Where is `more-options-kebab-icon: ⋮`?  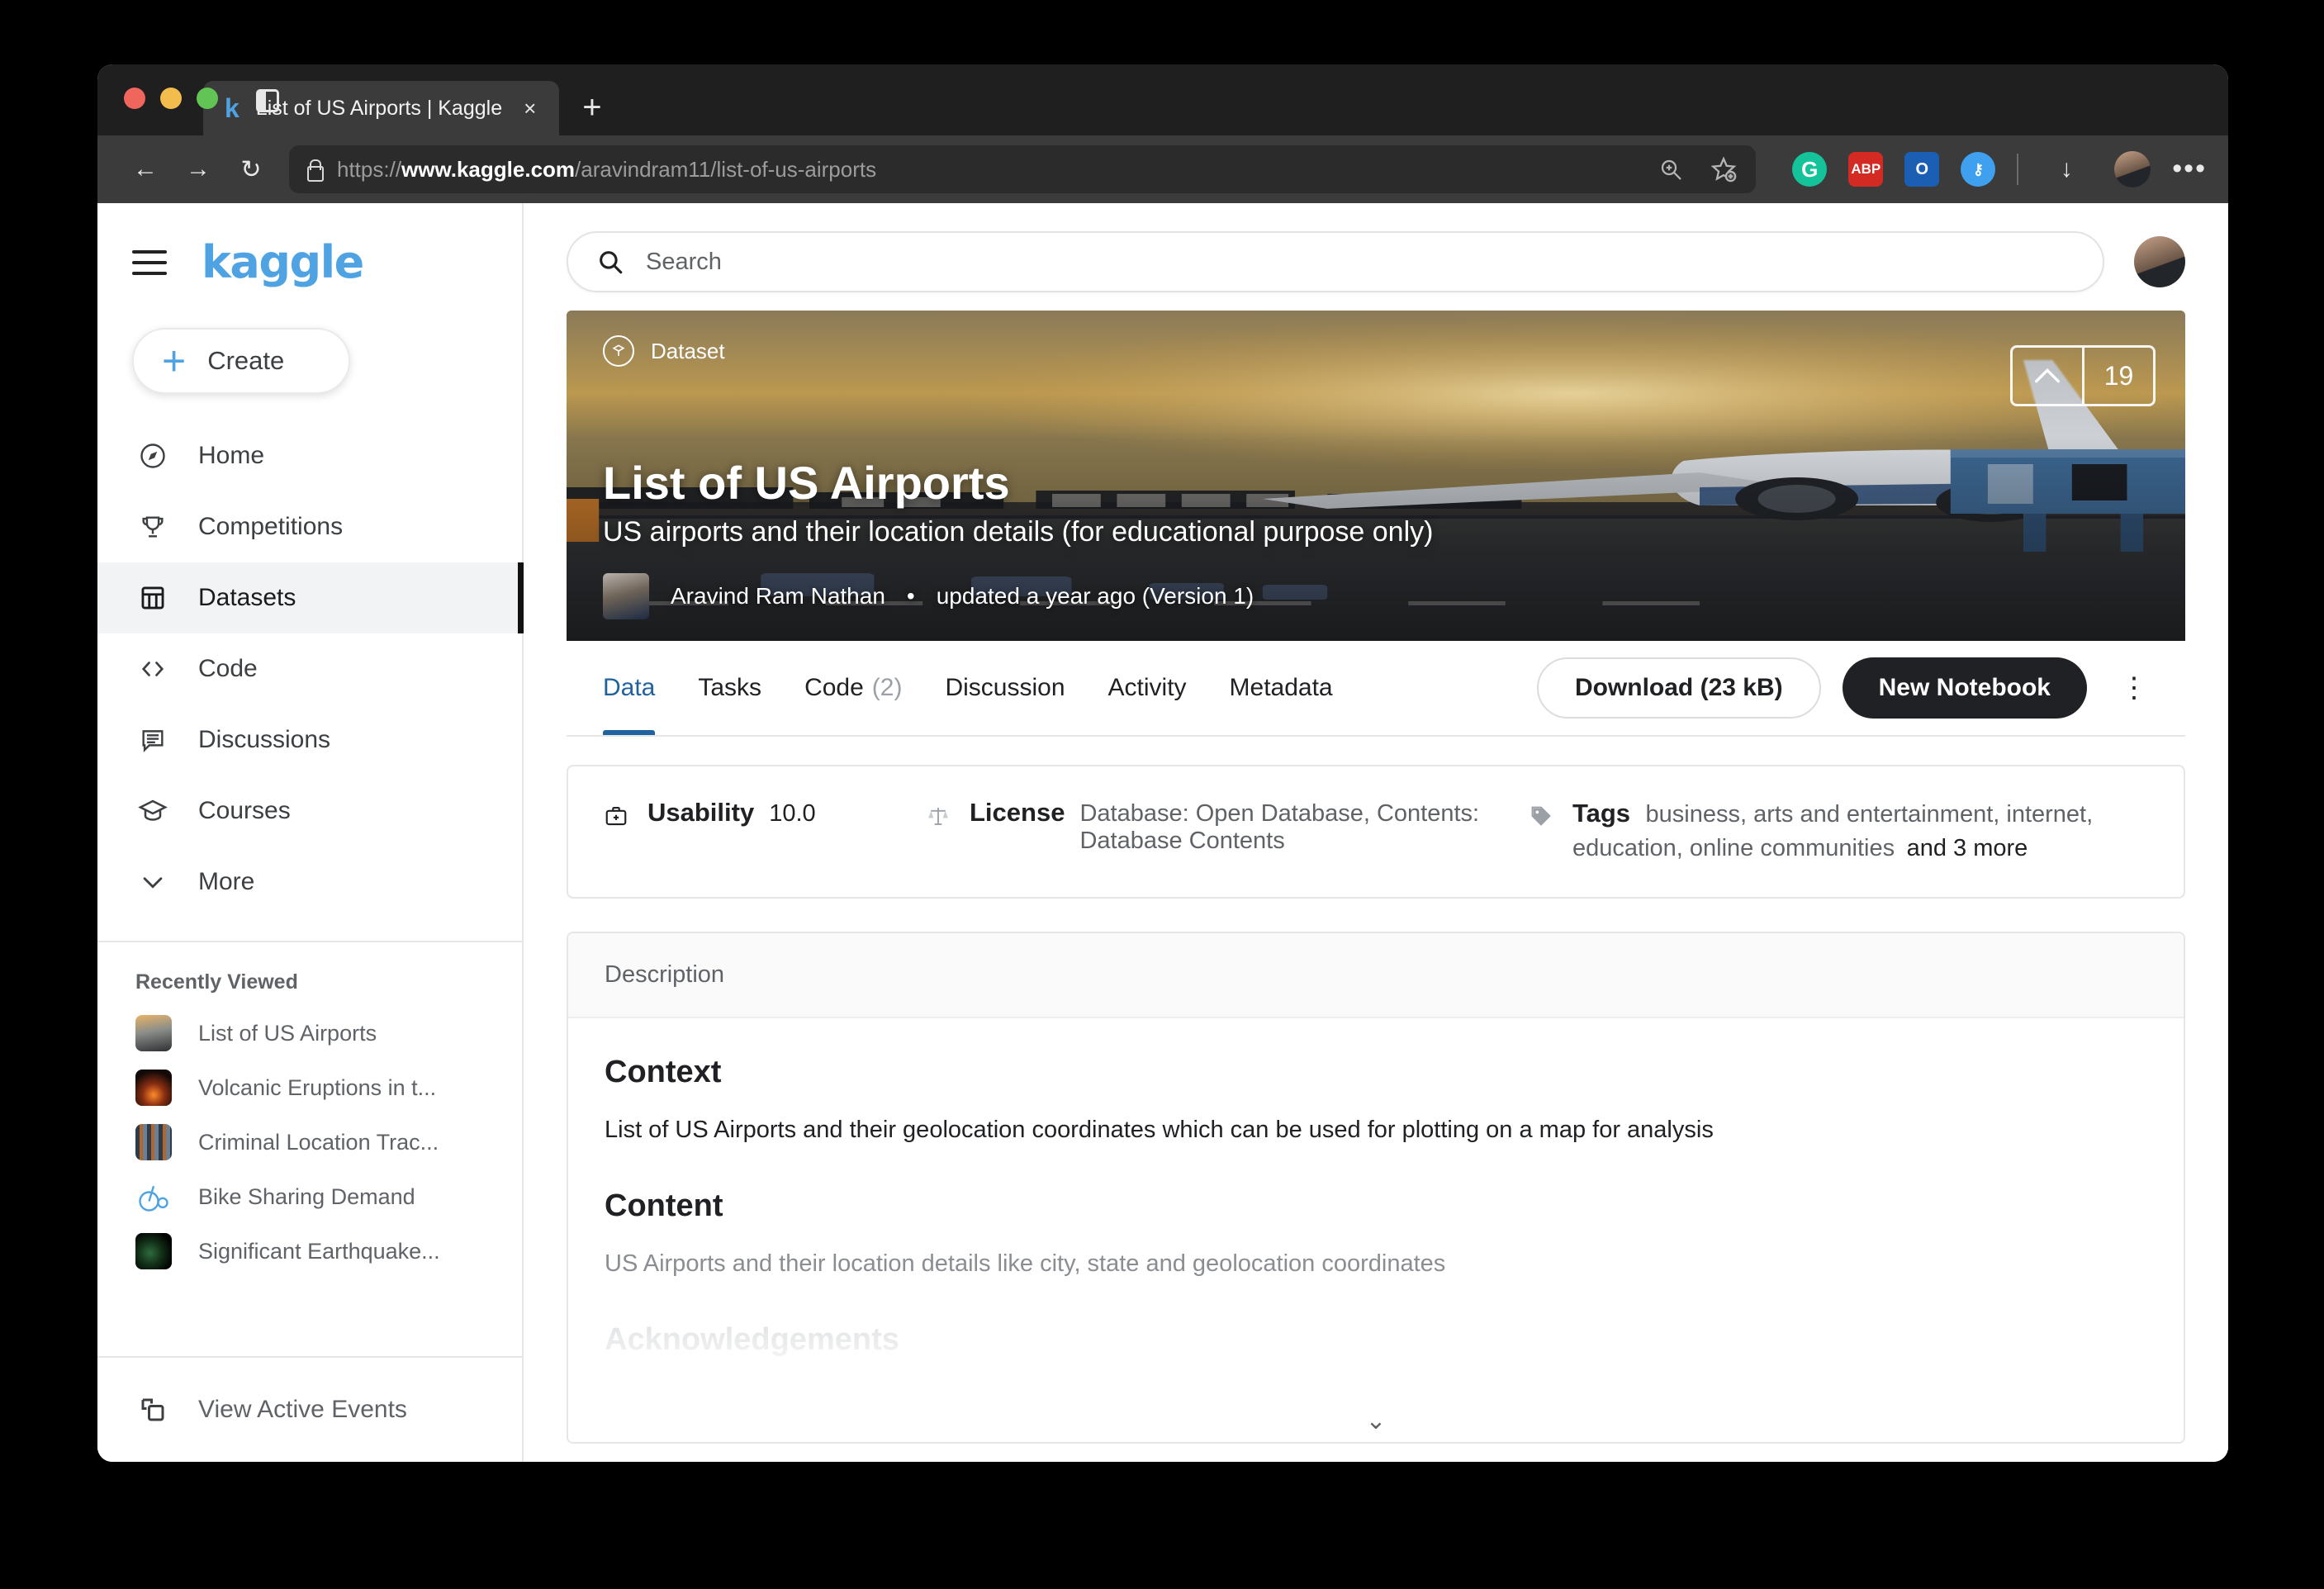 more-options-kebab-icon: ⋮ is located at coordinates (2134, 688).